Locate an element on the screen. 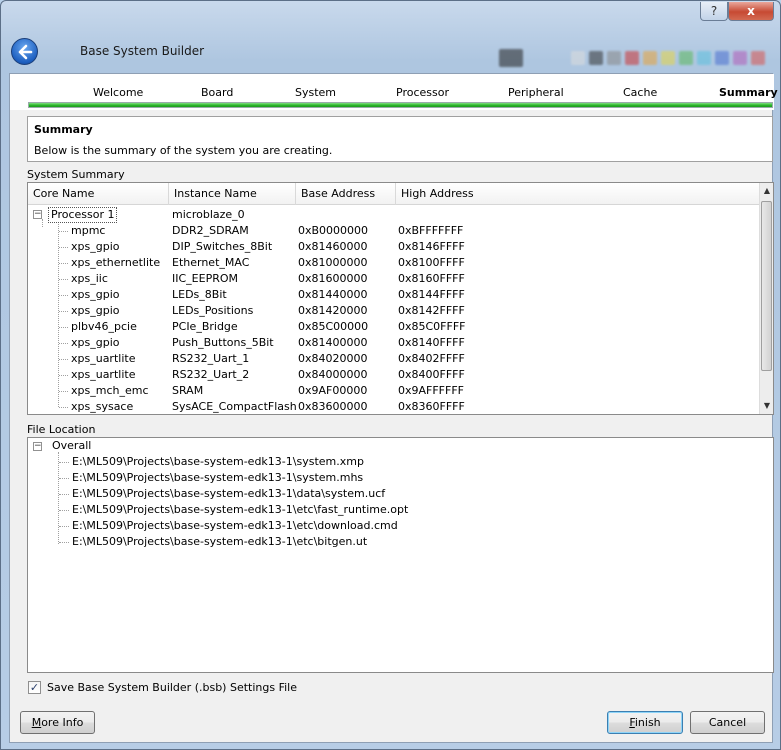  back-button is located at coordinates (24, 51).